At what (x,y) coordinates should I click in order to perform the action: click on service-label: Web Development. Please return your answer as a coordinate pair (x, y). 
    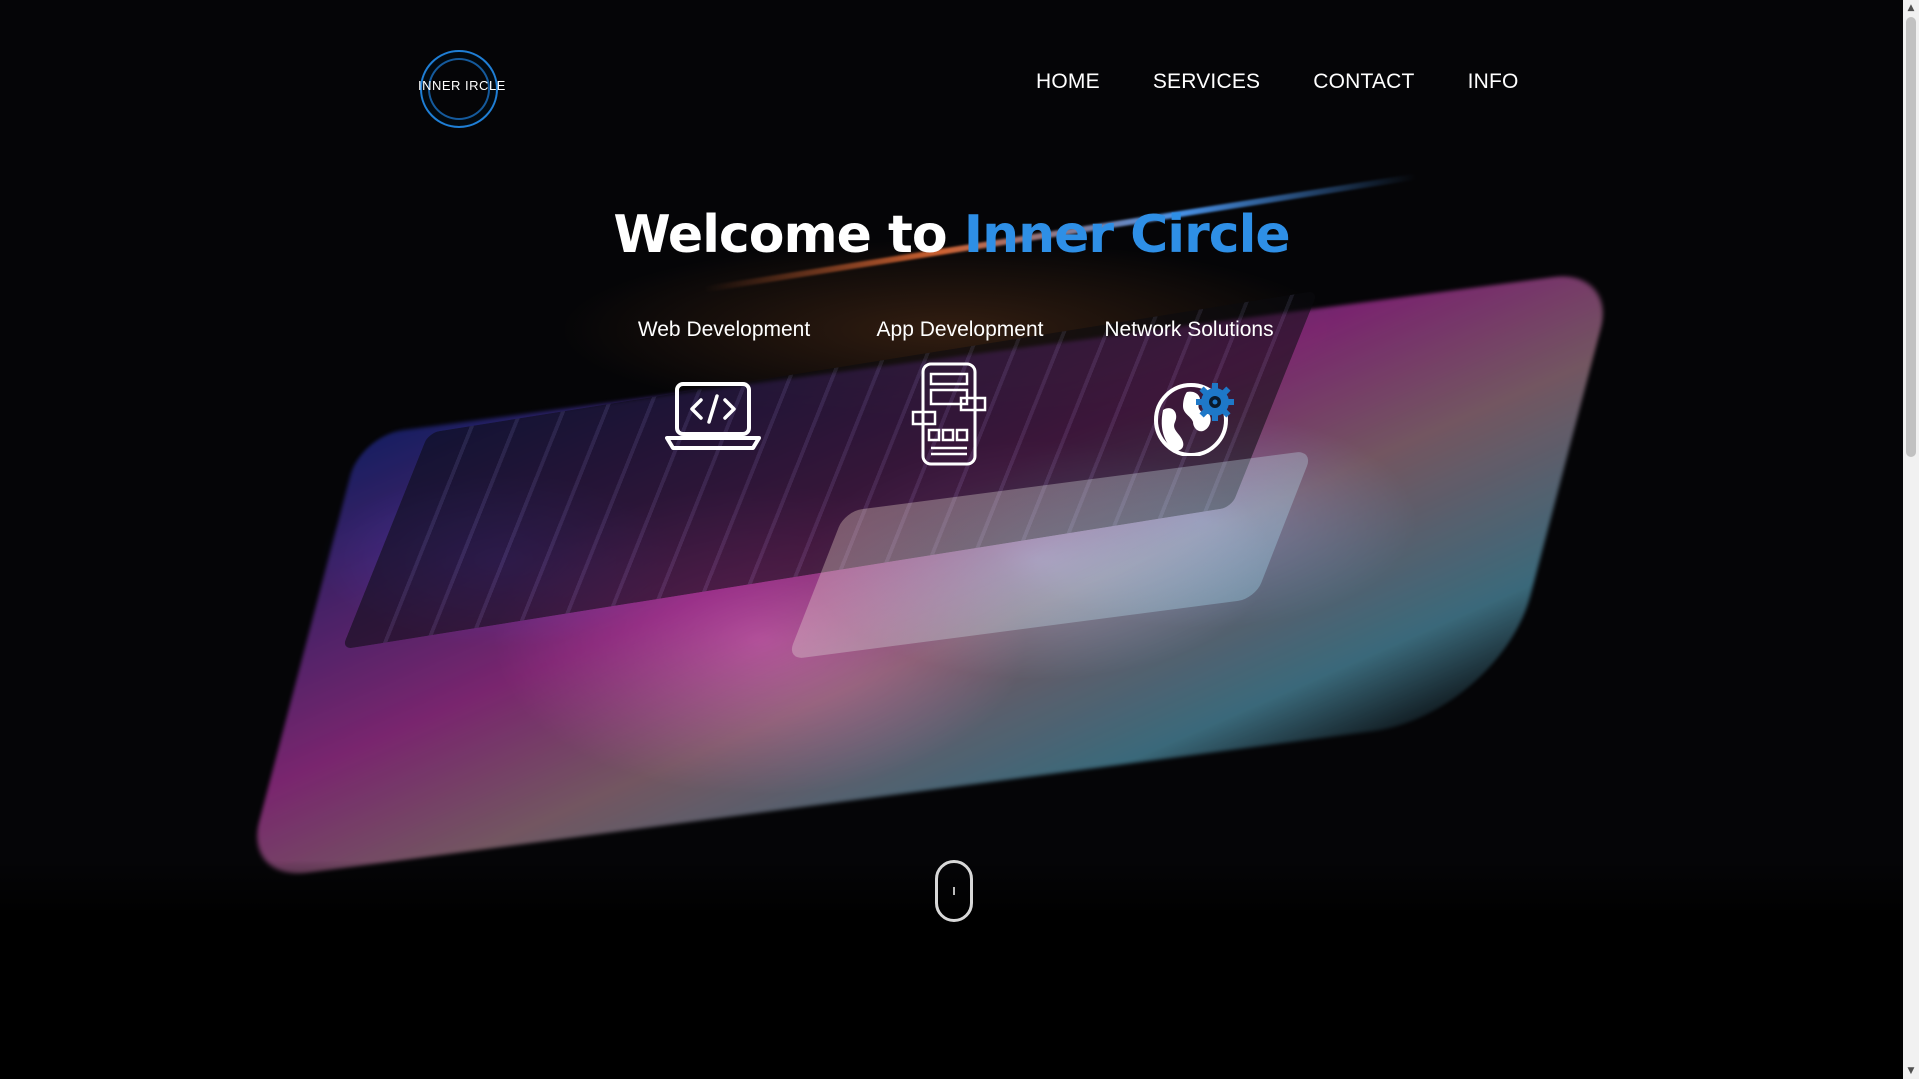
    Looking at the image, I should click on (724, 329).